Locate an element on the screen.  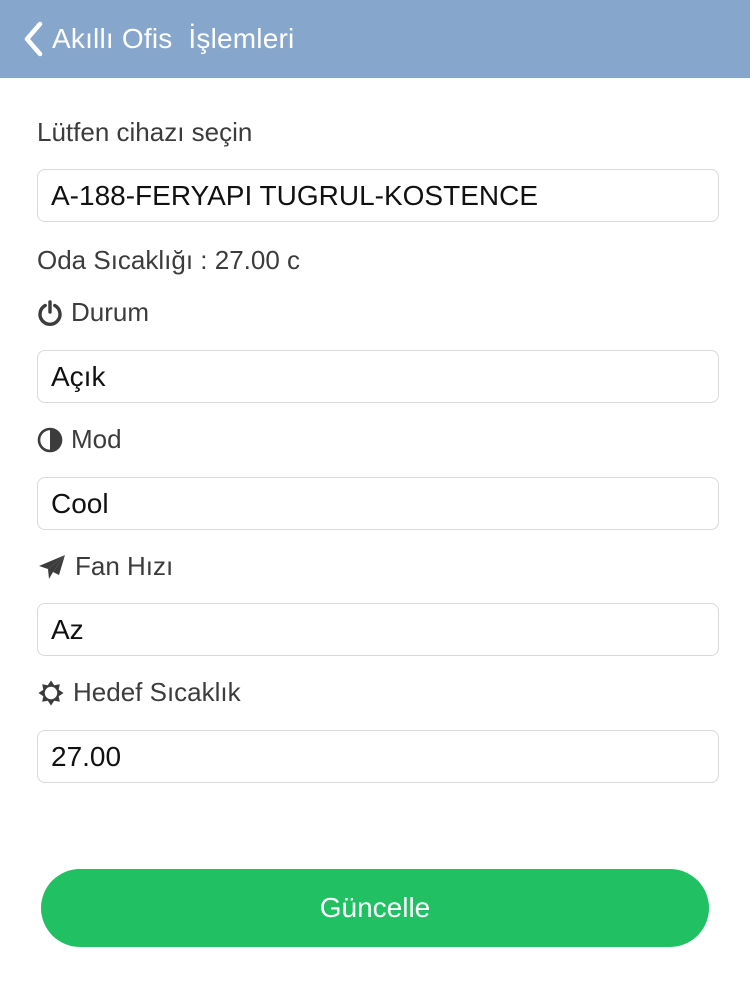
chevron-left-icon is located at coordinates (33, 39).